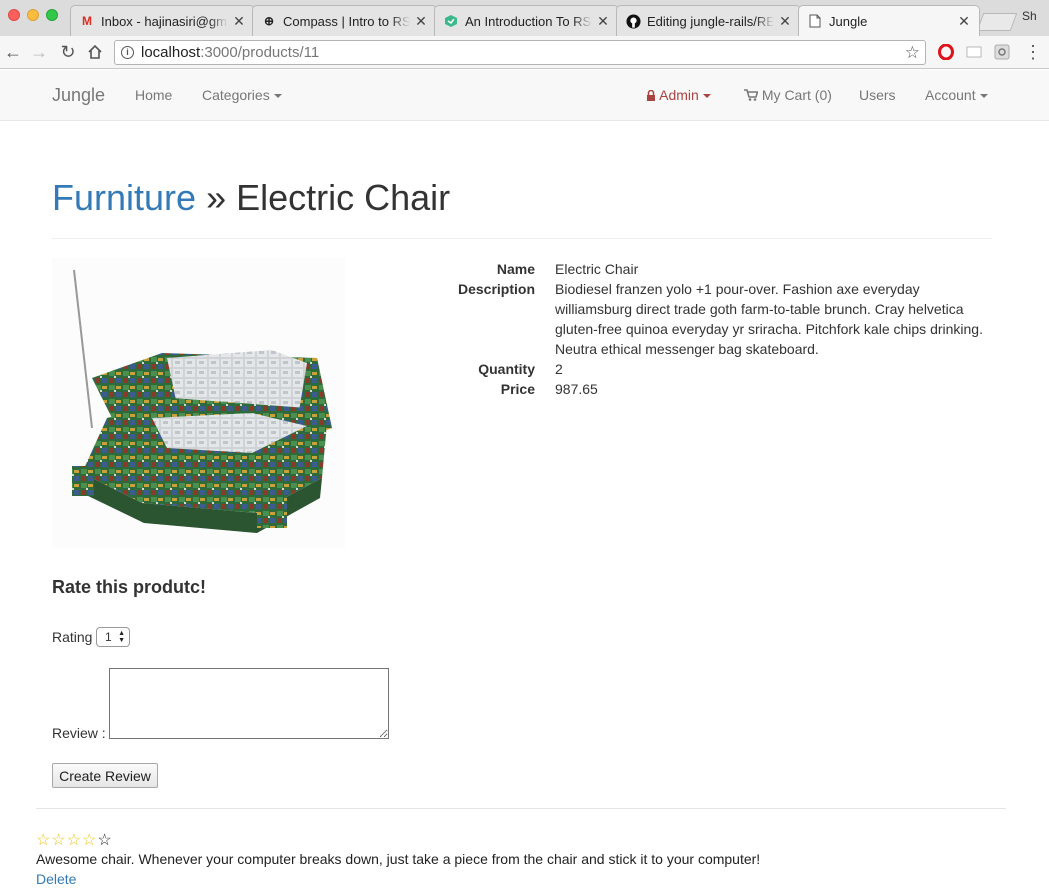 The height and width of the screenshot is (896, 1049). I want to click on nav-admin-label: Admin, so click(679, 95).